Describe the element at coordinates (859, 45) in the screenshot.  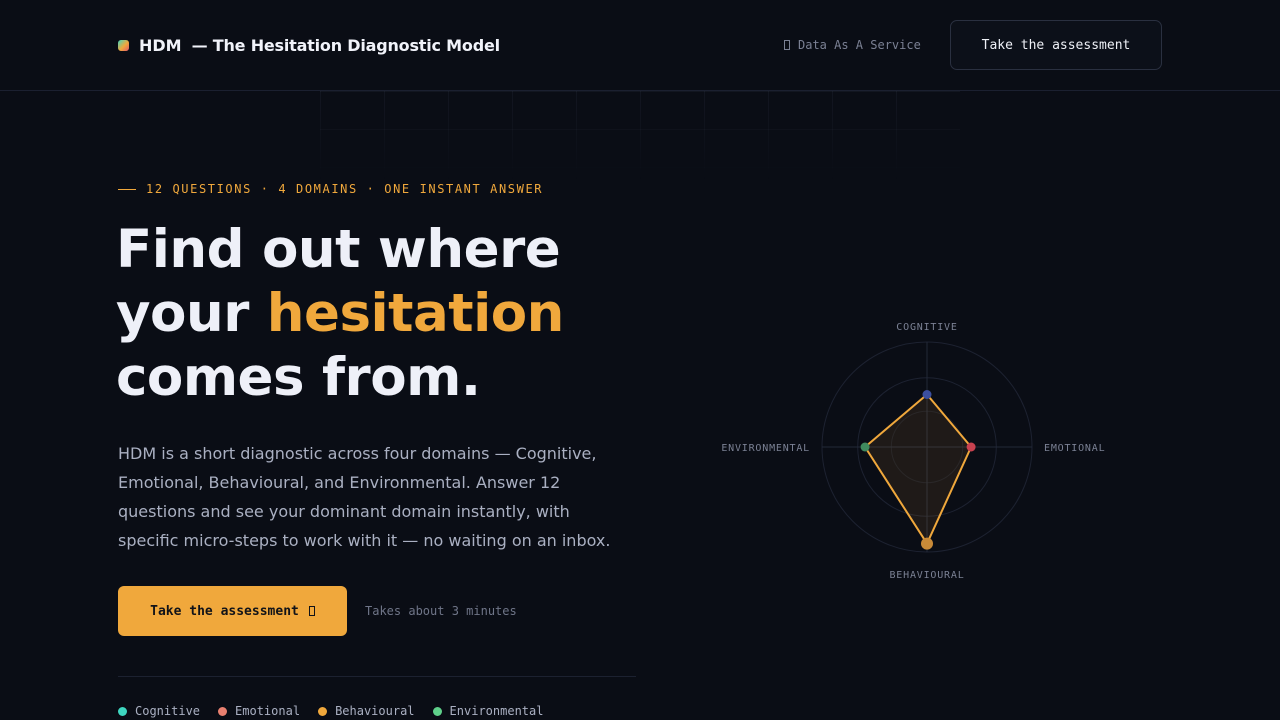
I see `daas-label: Data As A Service` at that location.